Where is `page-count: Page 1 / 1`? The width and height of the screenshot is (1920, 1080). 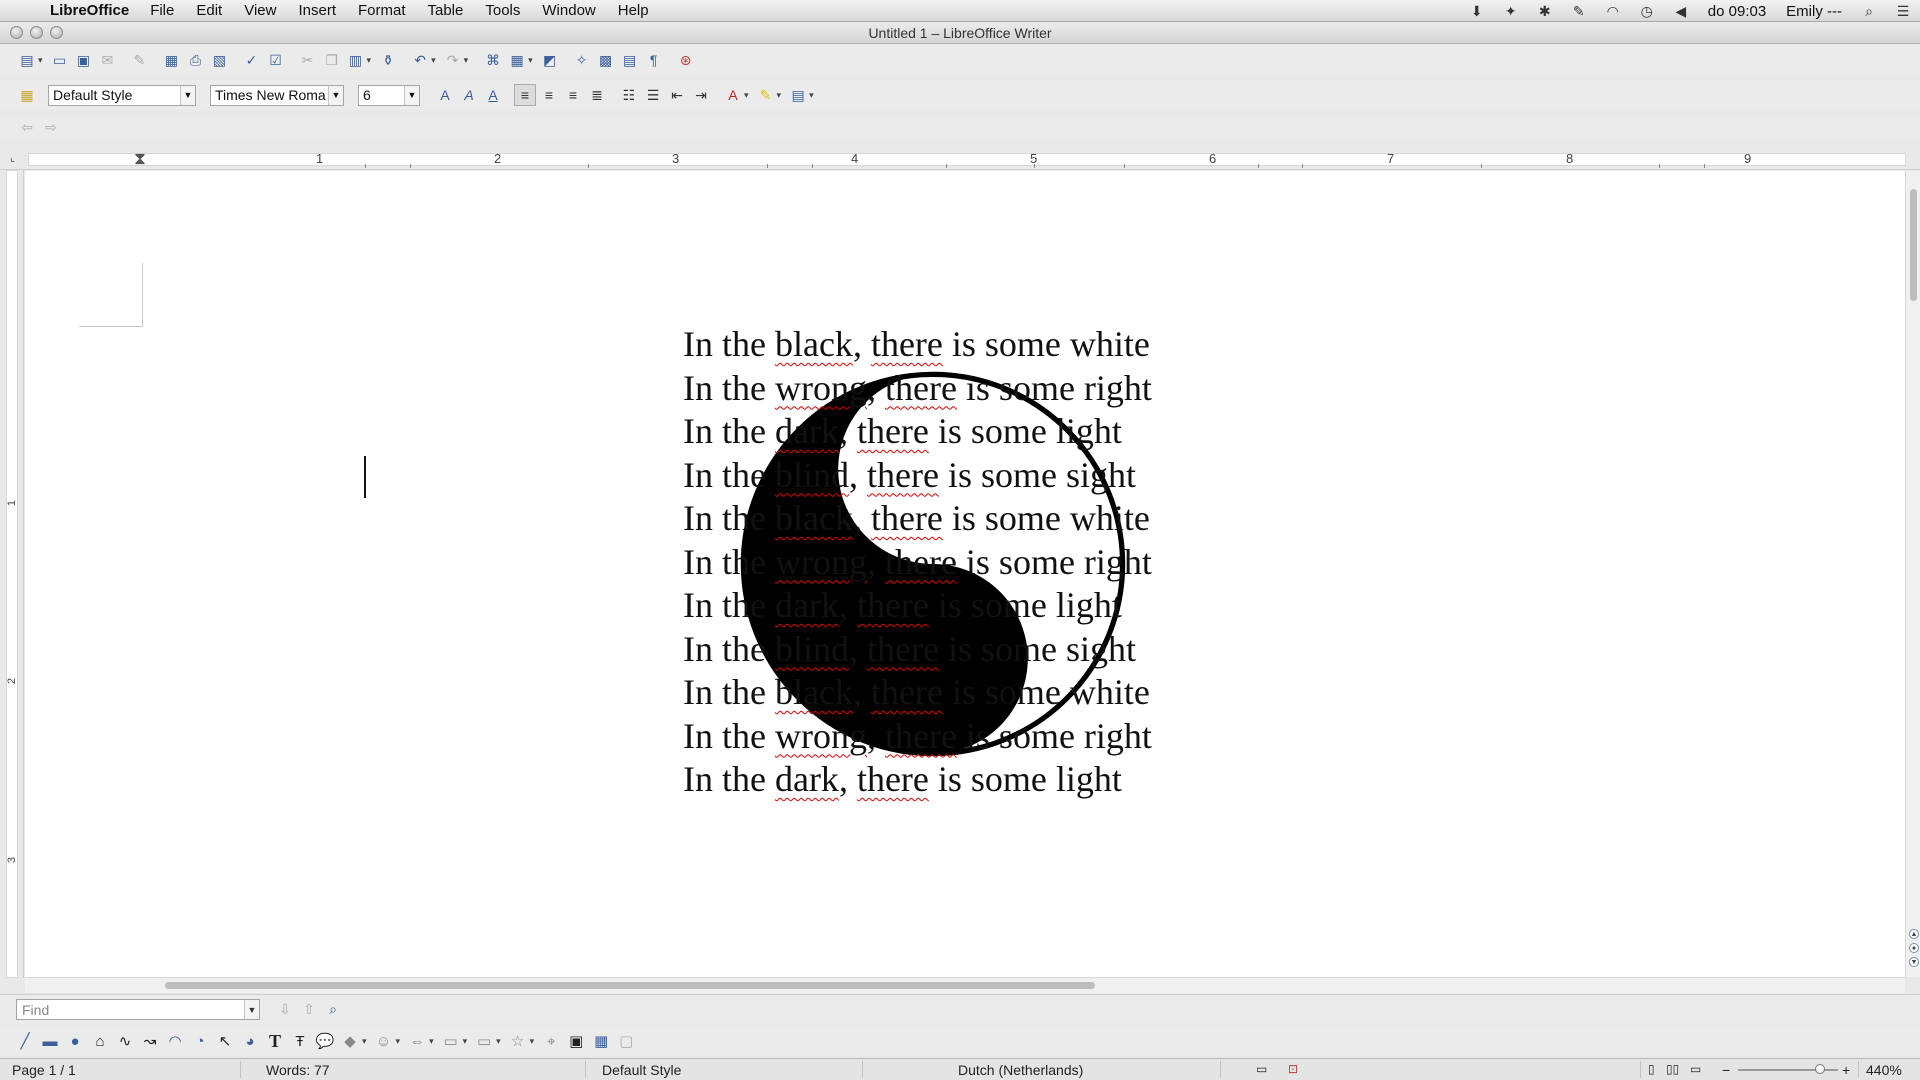 page-count: Page 1 / 1 is located at coordinates (44, 1070).